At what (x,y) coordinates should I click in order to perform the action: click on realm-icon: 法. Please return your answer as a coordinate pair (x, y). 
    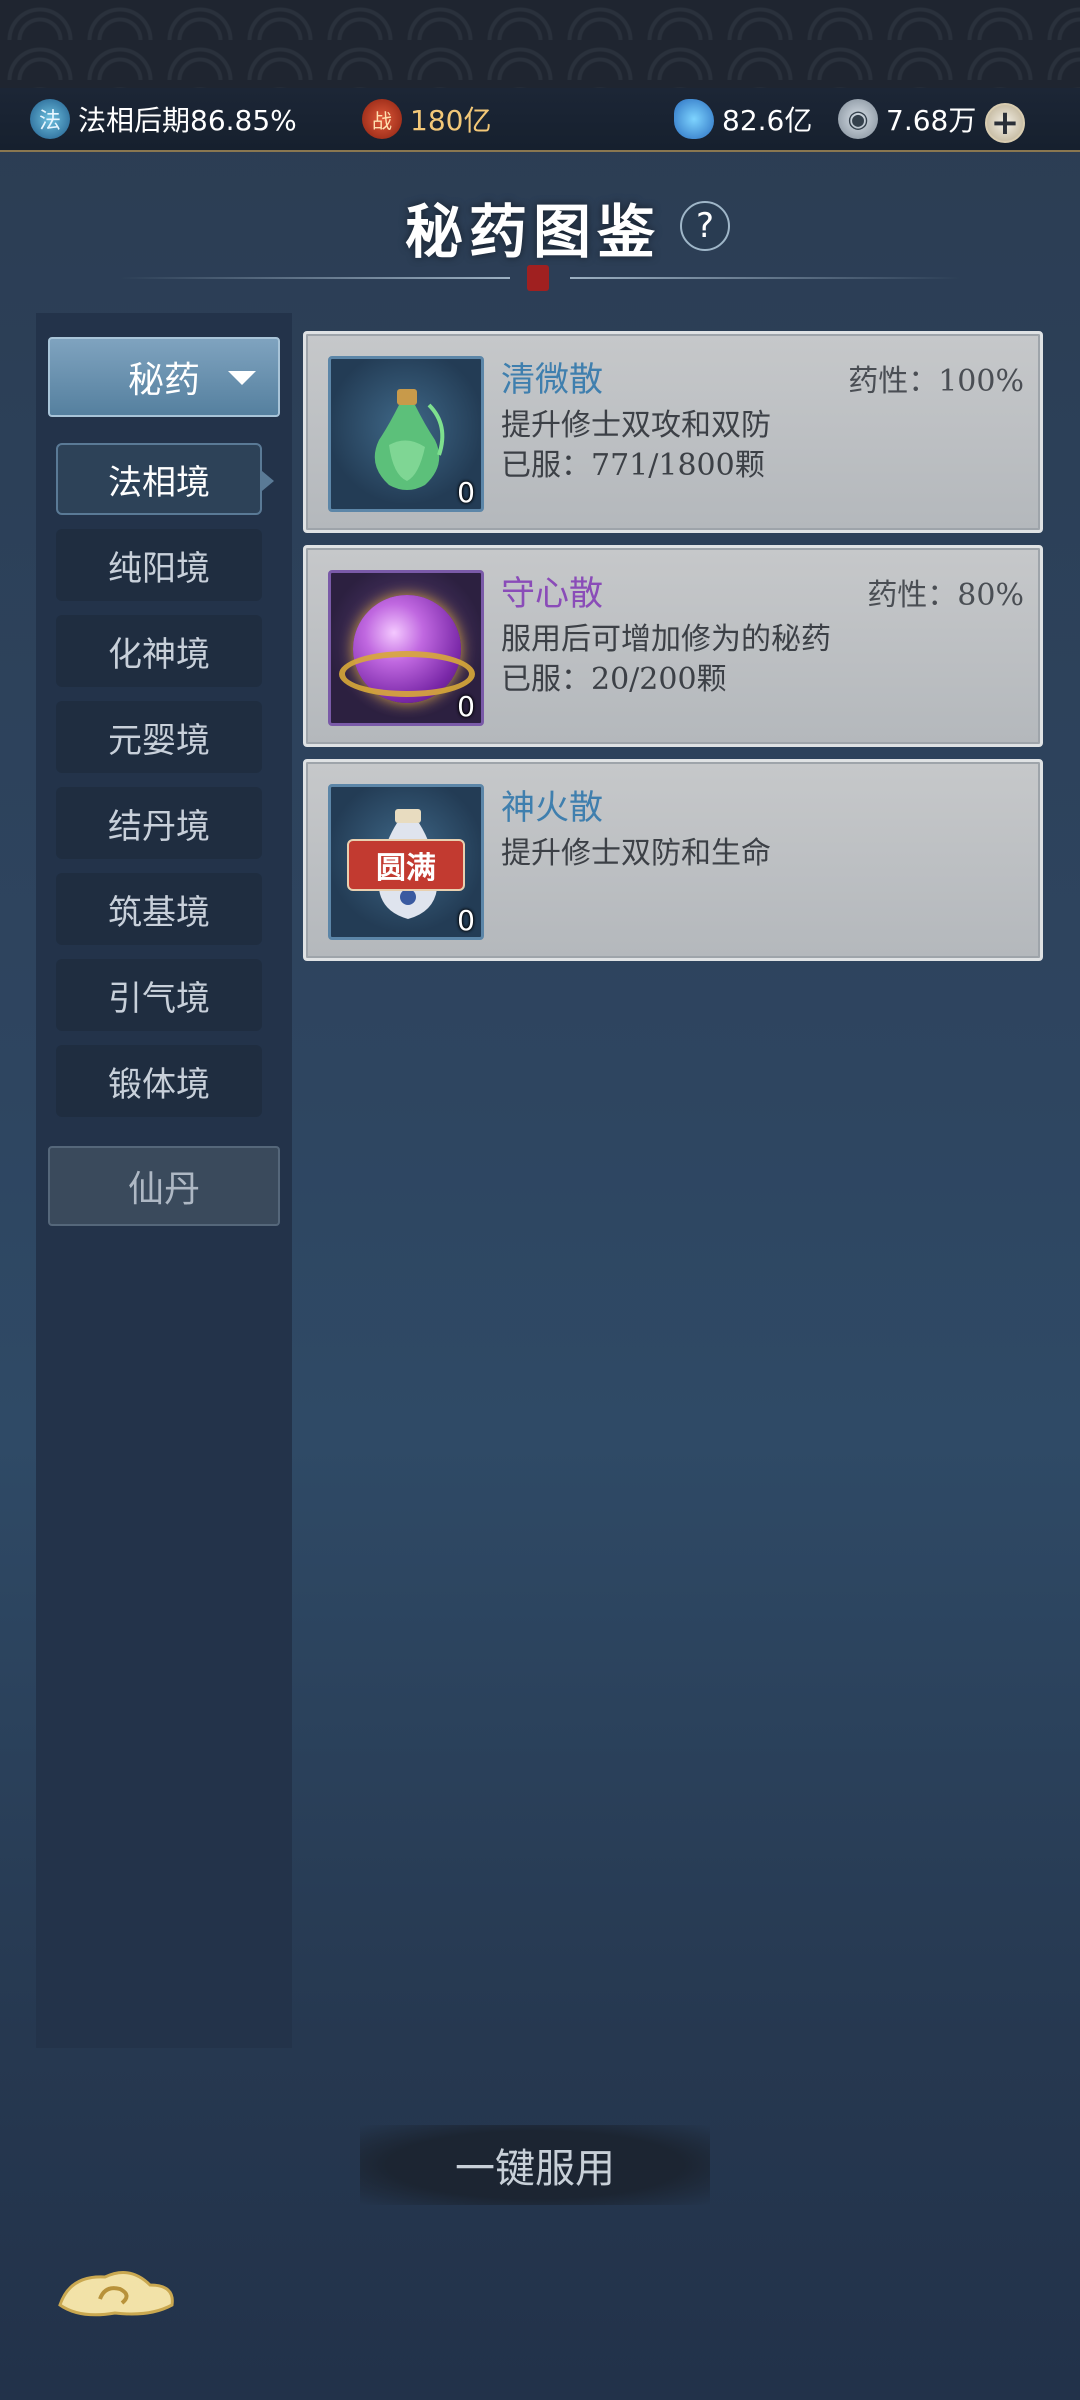
    Looking at the image, I should click on (50, 119).